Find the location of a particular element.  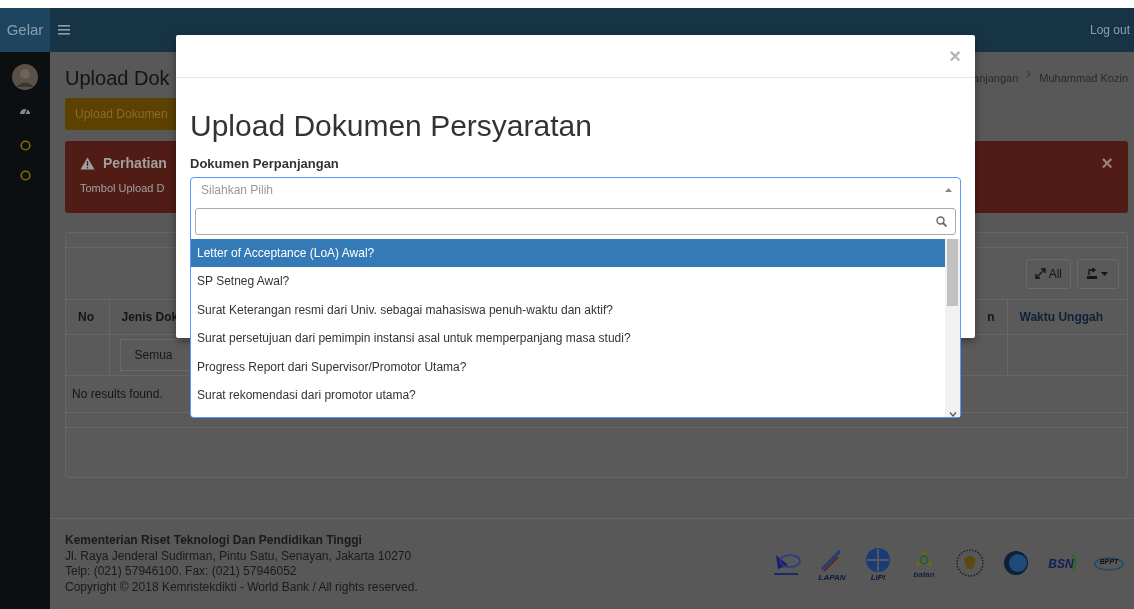

alert-text: Tombol Upload D is located at coordinates (123, 188).